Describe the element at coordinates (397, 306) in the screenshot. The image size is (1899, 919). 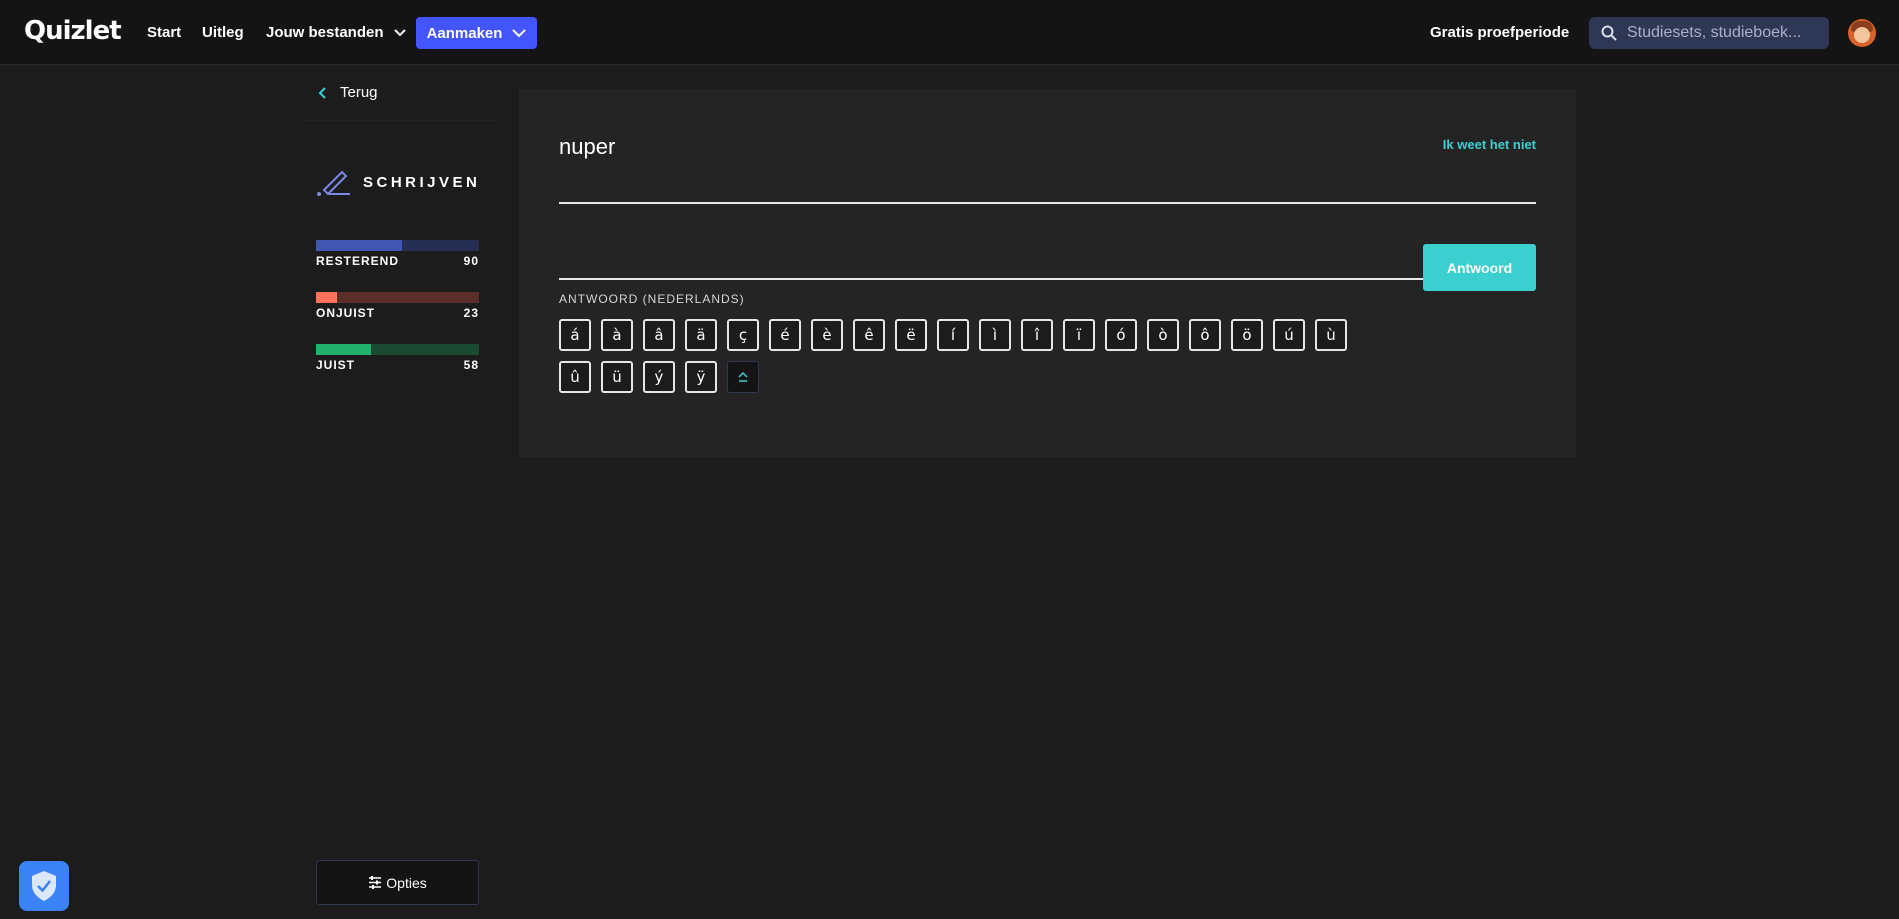
I see `incorrect-stat: ONJUIST 23` at that location.